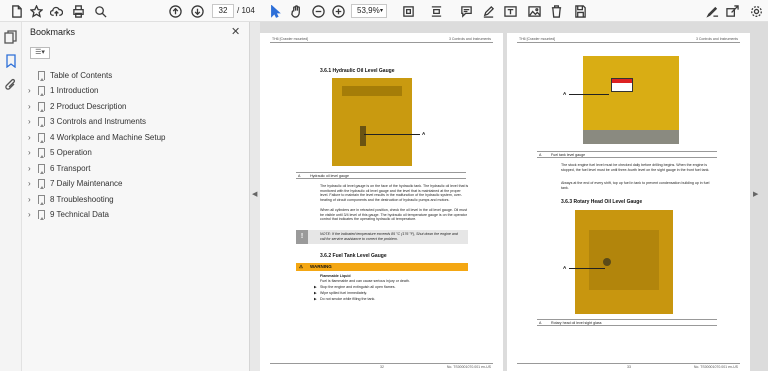  Describe the element at coordinates (175, 11) in the screenshot. I see `page-up-icon` at that location.